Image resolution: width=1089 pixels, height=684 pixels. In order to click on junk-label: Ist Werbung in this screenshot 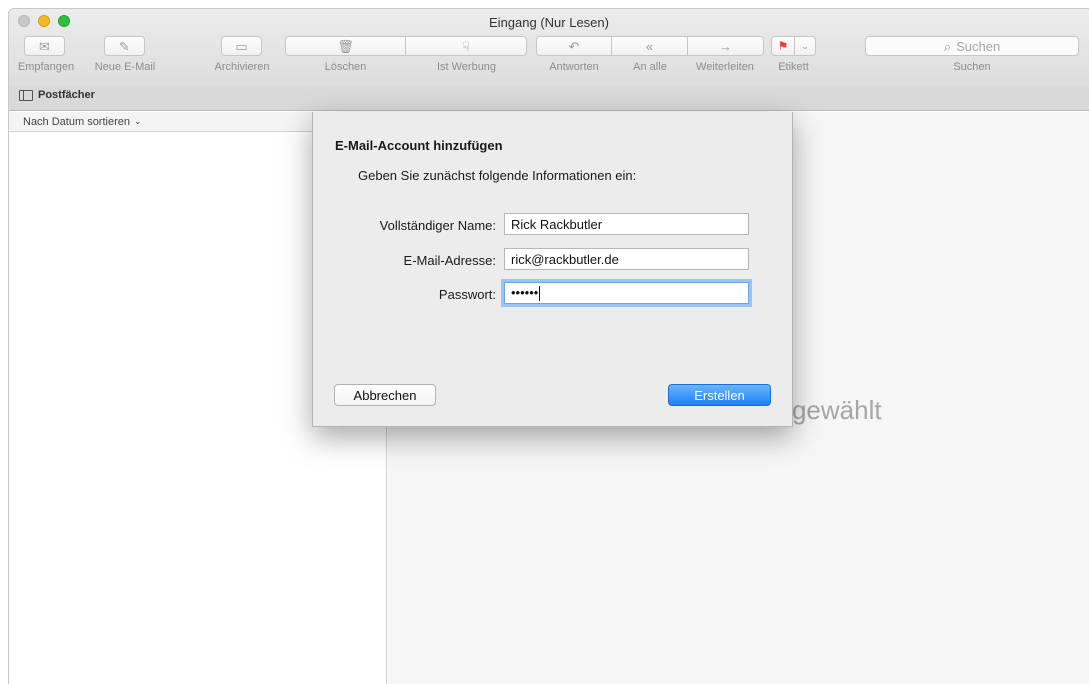, I will do `click(466, 67)`.